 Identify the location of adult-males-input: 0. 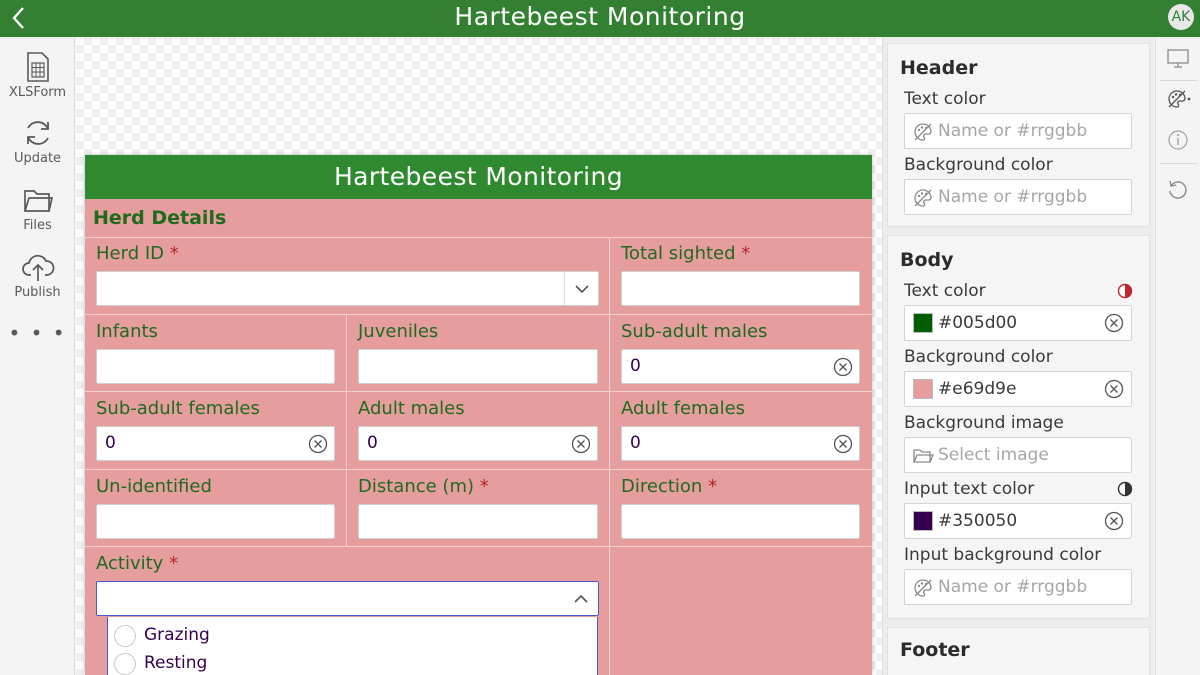
(478, 443).